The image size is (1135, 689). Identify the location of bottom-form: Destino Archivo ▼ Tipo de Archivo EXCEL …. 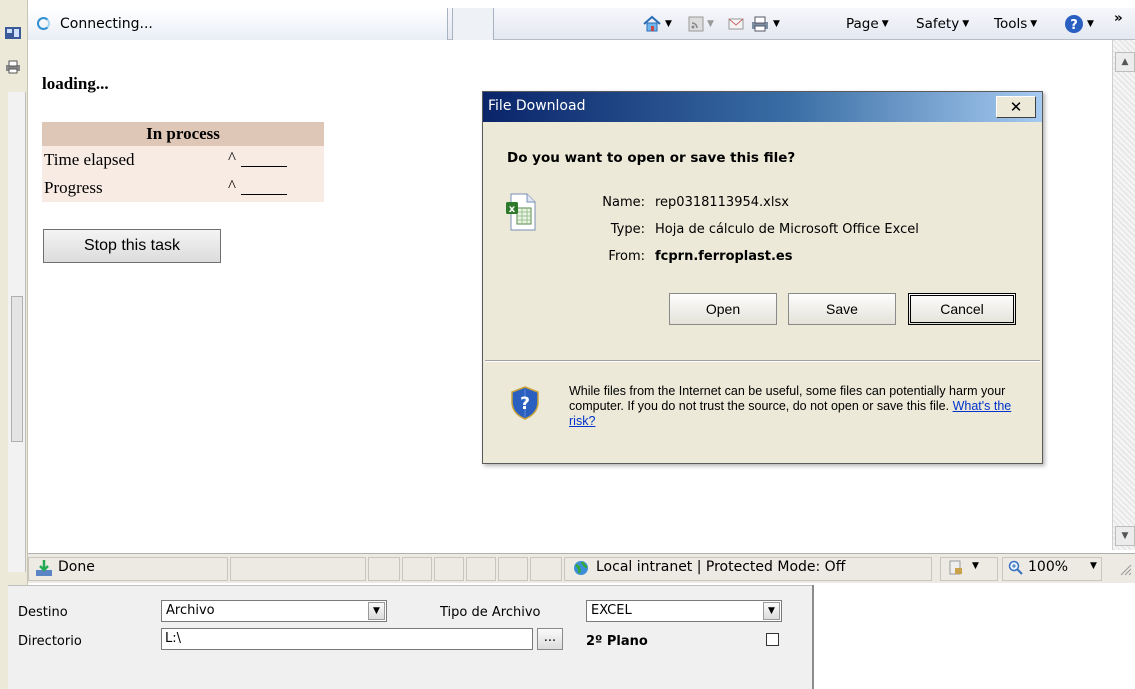
(410, 637).